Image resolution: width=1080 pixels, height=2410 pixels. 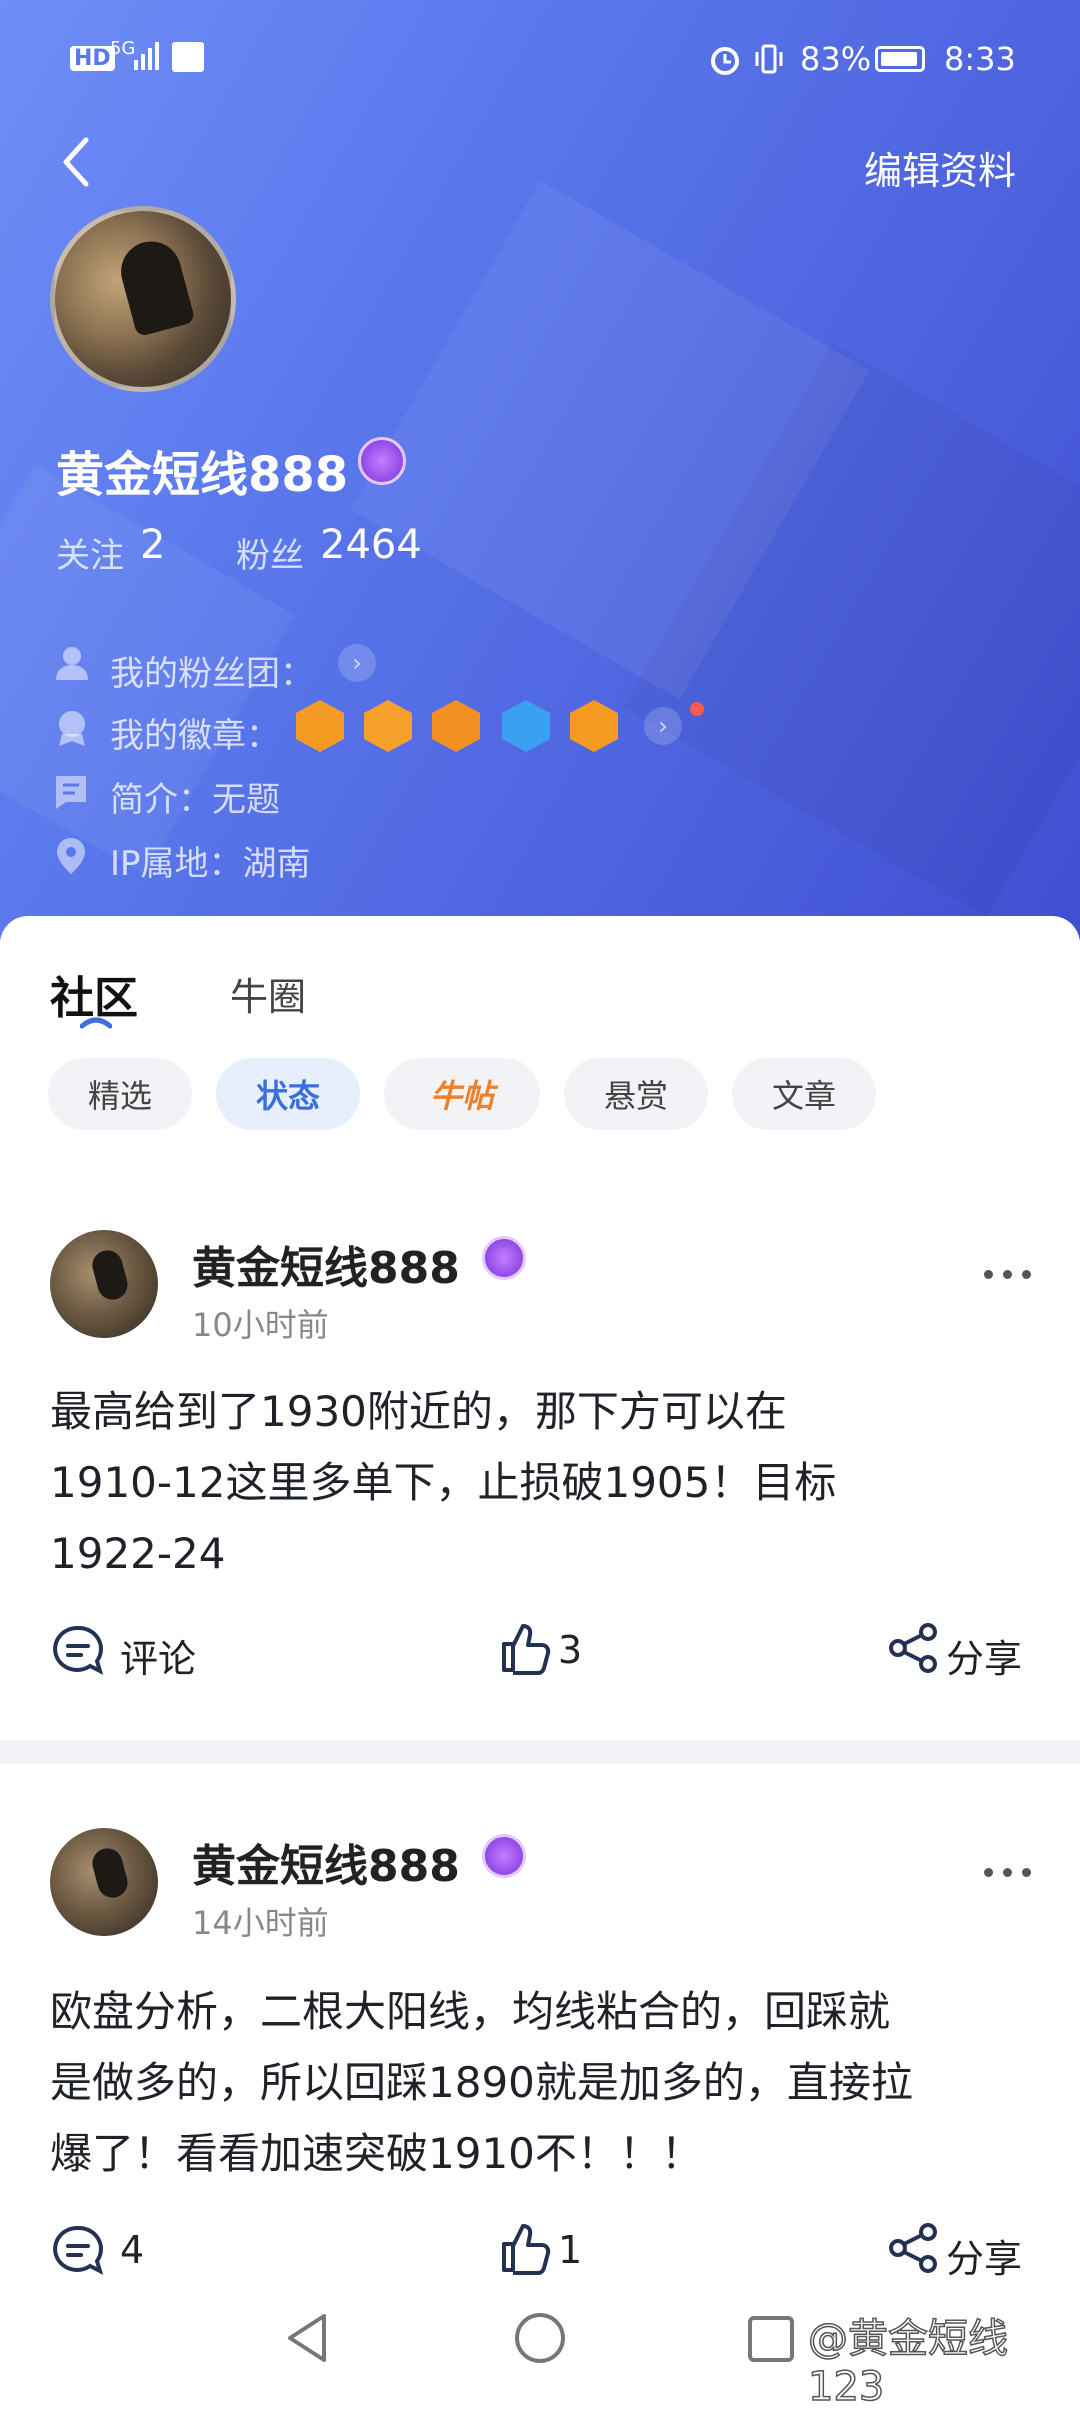 I want to click on post-line: 1910-12这里多单下，止损破1905！目标, so click(x=443, y=1482).